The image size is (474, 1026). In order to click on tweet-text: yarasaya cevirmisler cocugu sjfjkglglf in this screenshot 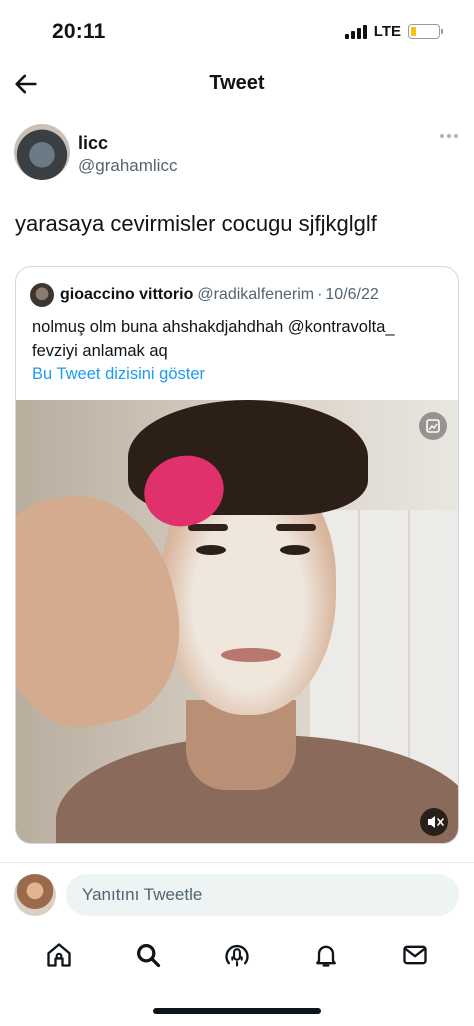, I will do `click(196, 223)`.